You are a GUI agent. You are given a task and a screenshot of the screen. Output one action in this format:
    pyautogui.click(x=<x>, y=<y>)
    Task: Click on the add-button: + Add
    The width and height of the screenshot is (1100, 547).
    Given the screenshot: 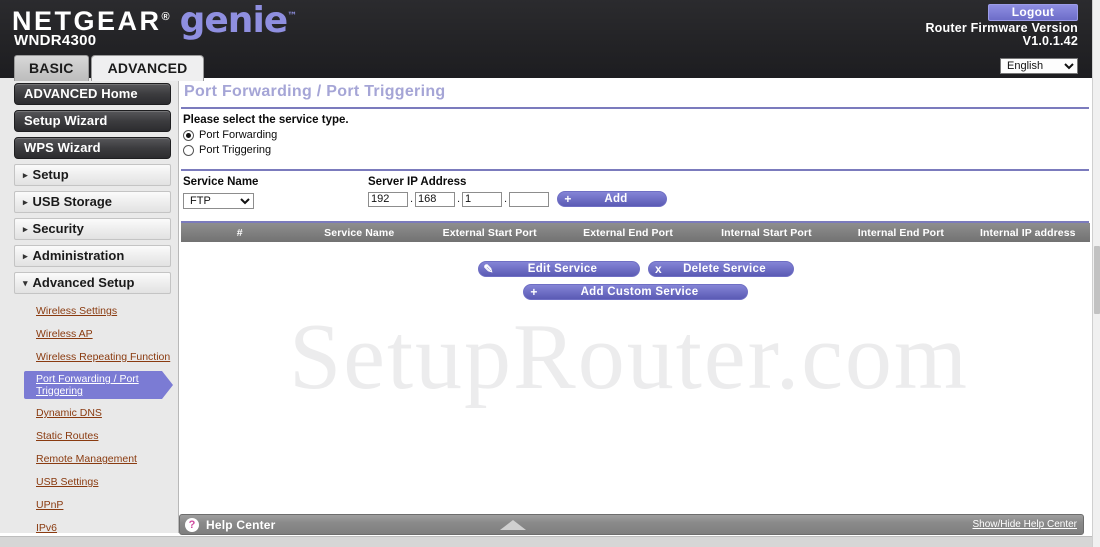 What is the action you would take?
    pyautogui.click(x=612, y=199)
    